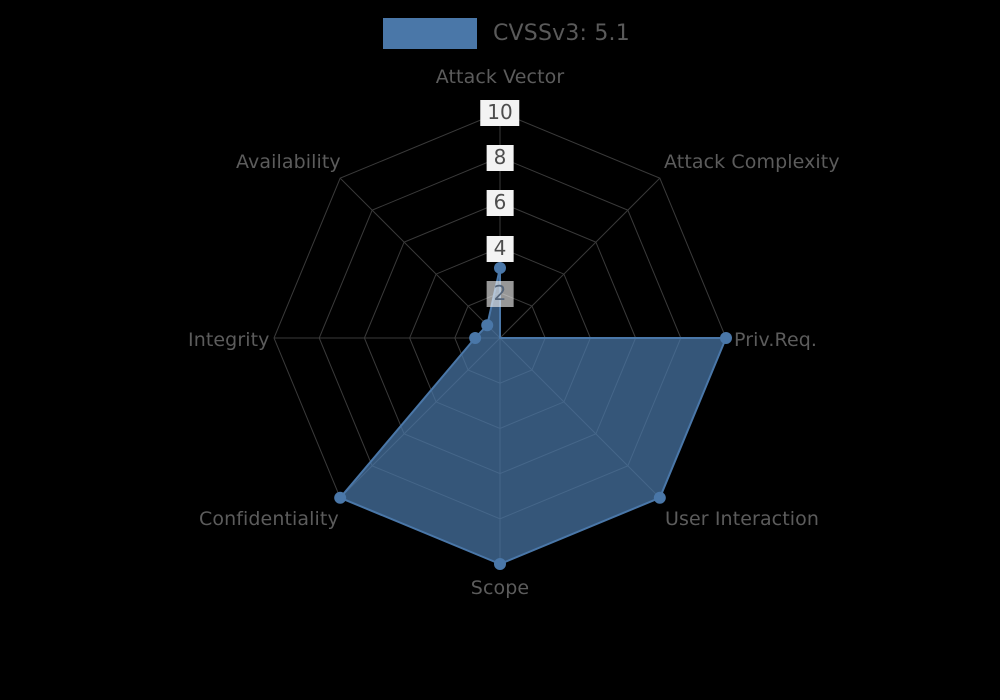 The image size is (1000, 700). What do you see at coordinates (500, 203) in the screenshot?
I see `r-tick-6: 6` at bounding box center [500, 203].